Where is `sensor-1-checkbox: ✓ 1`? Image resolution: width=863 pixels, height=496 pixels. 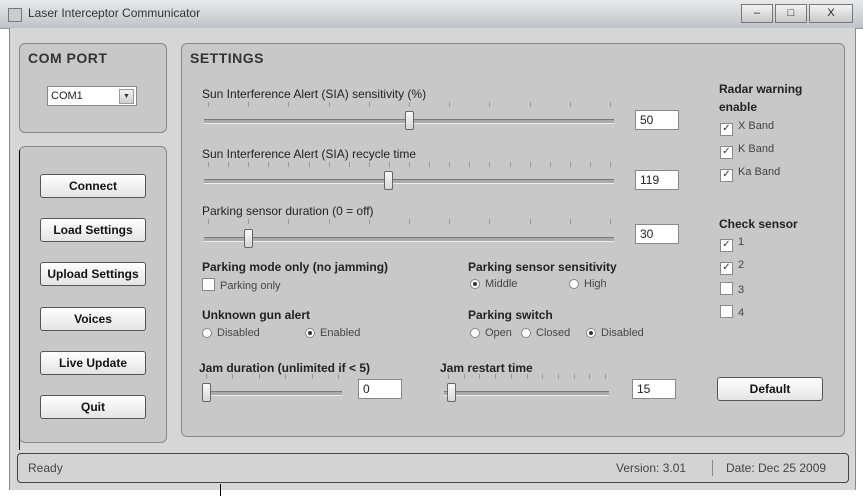
sensor-1-checkbox: ✓ 1 is located at coordinates (732, 244).